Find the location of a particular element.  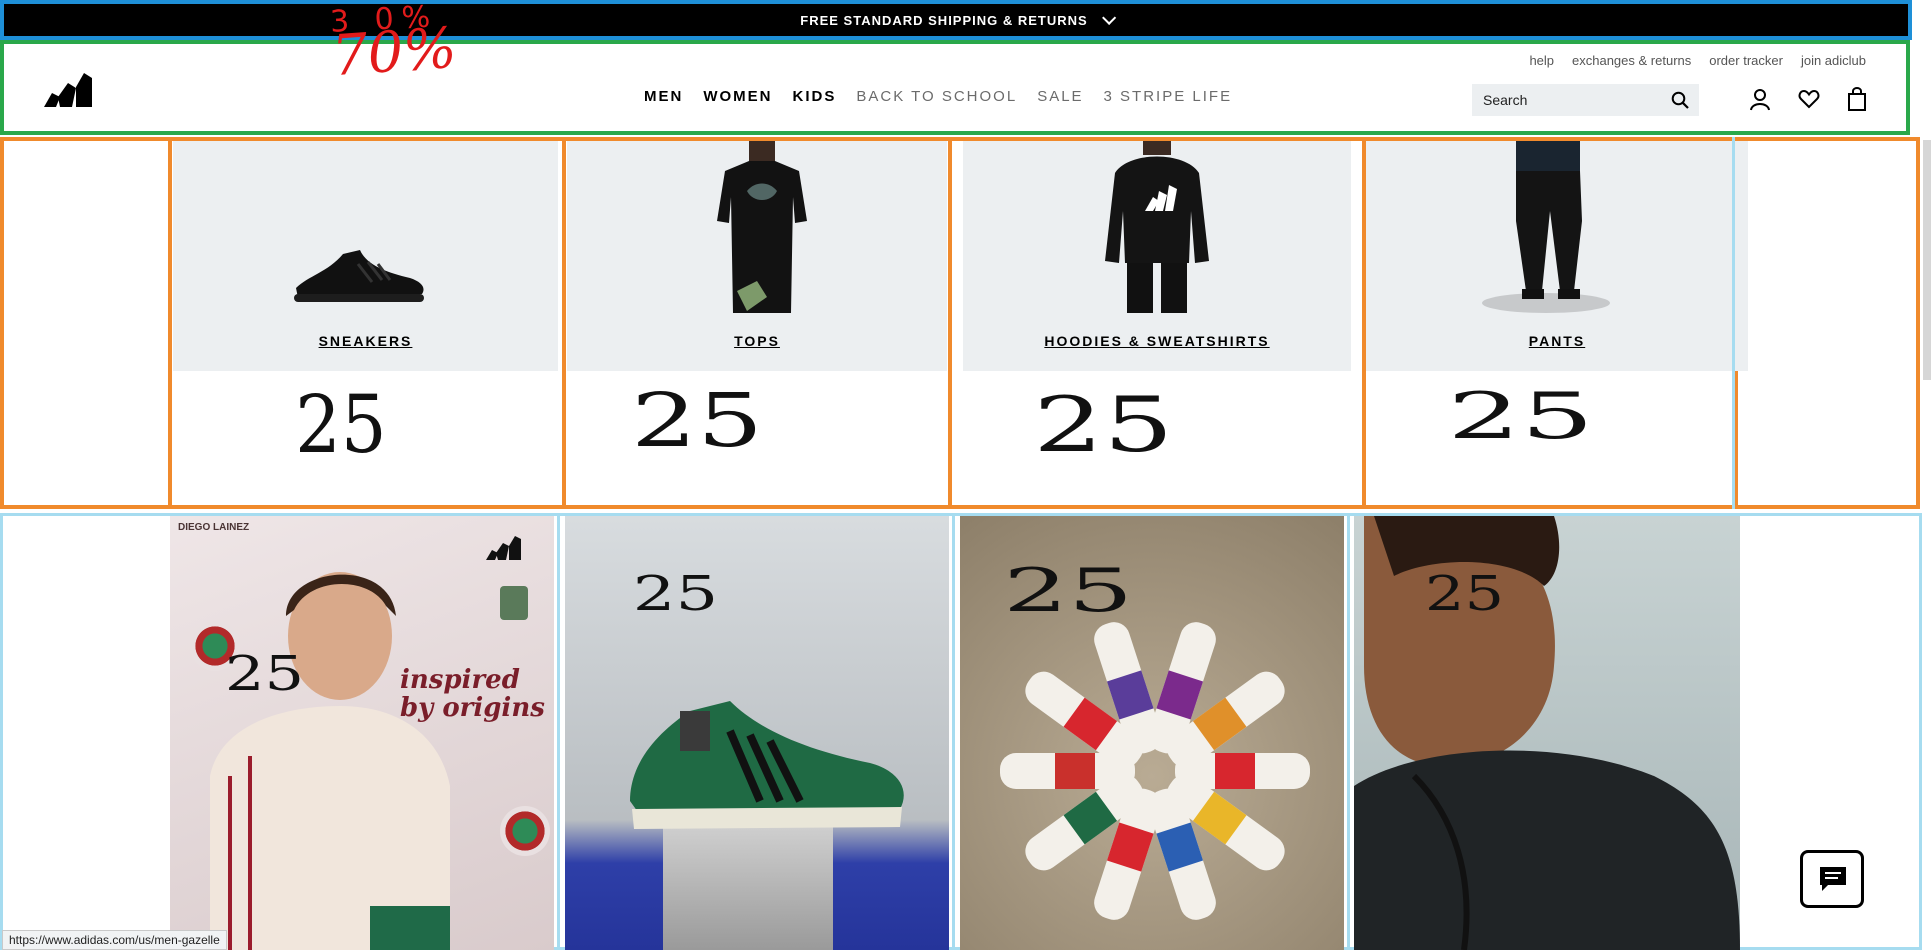

gazelle-shoe-image is located at coordinates (767, 765).